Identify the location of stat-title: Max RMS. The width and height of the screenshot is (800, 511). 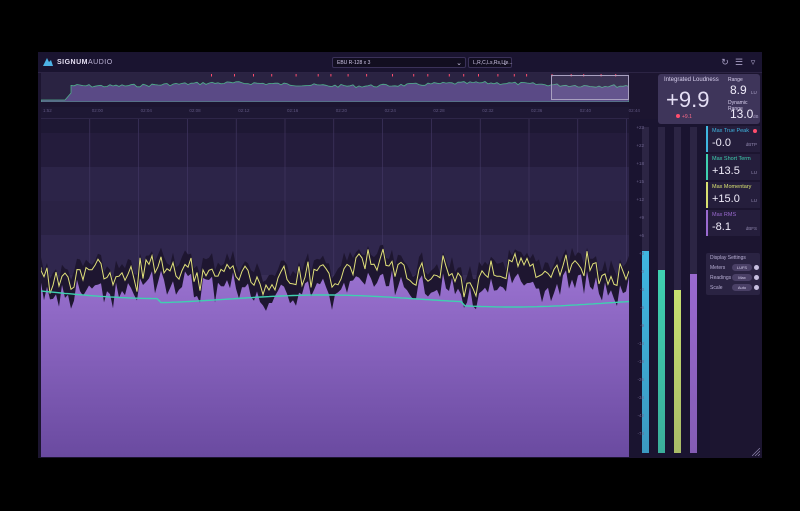
(724, 215).